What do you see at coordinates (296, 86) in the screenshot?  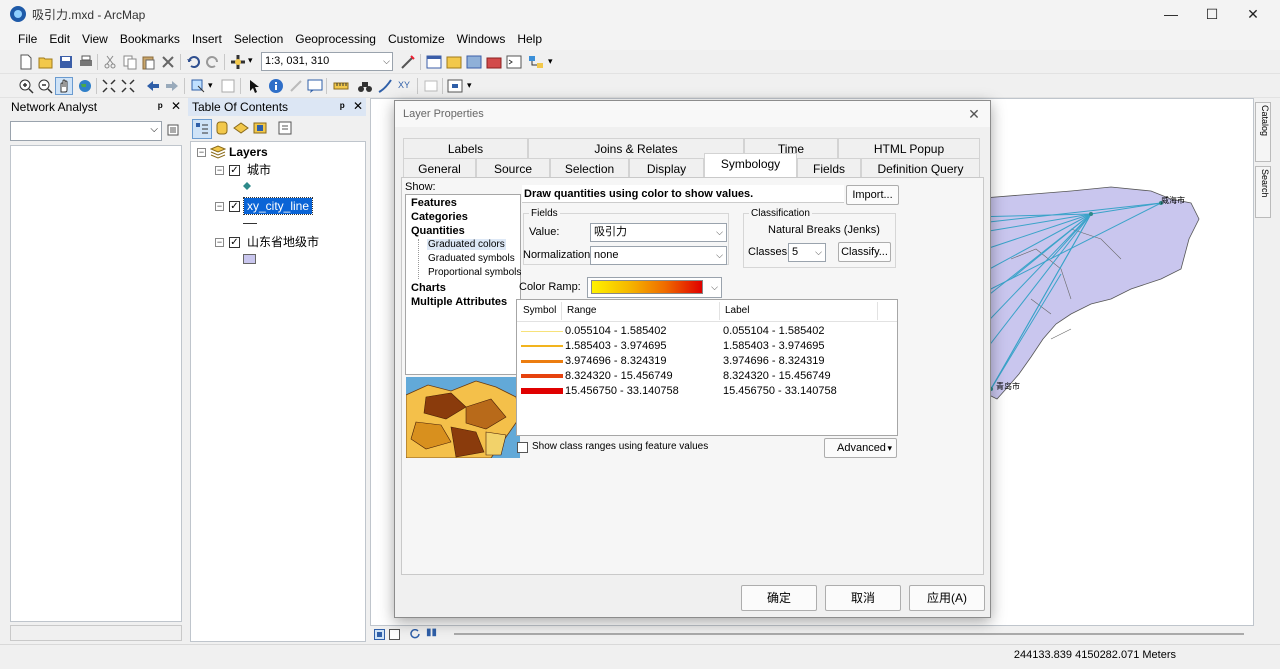 I see `hyperlink-icon` at bounding box center [296, 86].